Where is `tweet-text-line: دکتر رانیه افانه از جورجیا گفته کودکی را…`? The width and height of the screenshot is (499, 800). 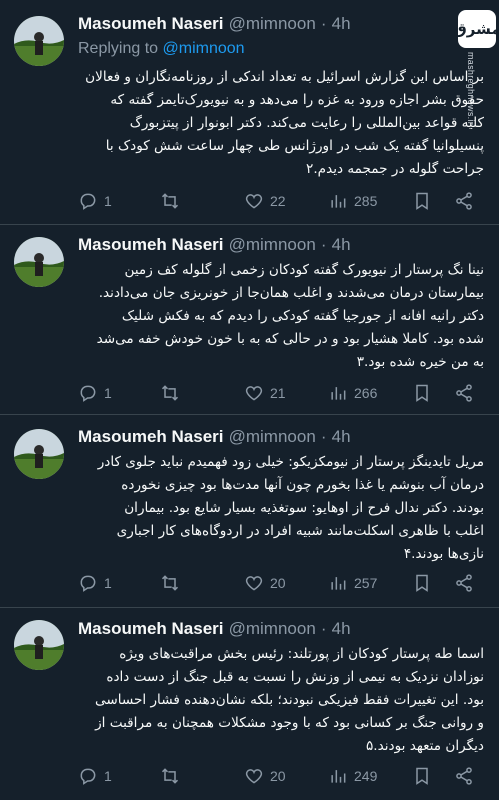
tweet-text-line: دکتر رانیه افانه از جورجیا گفته کودکی را… is located at coordinates (302, 316).